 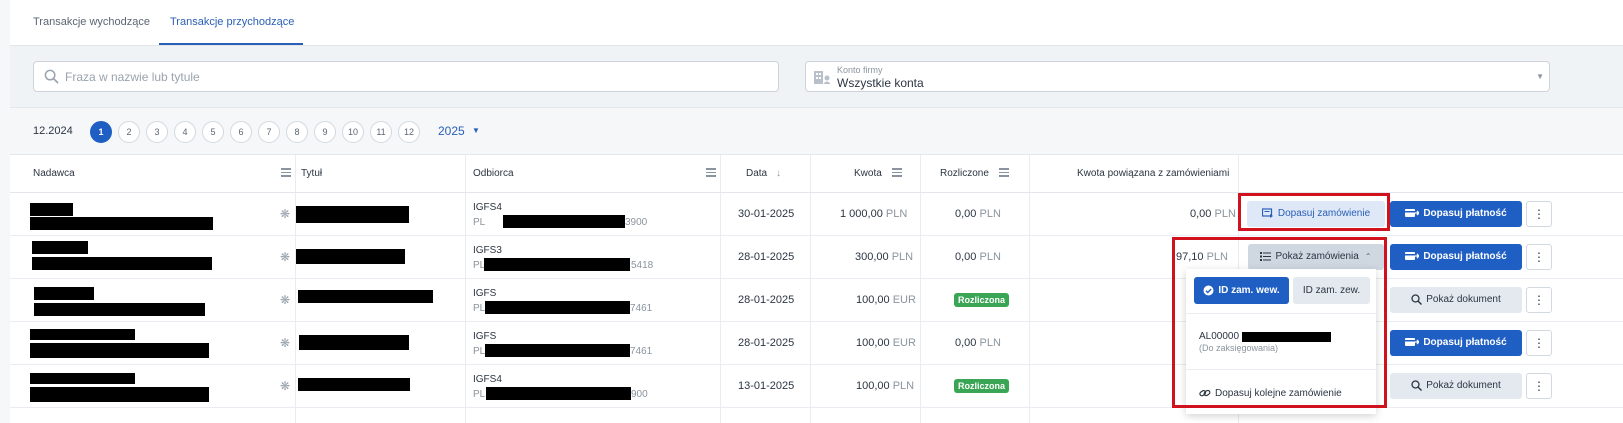 What do you see at coordinates (874, 214) in the screenshot?
I see `amount-cell: 1 000,00 PLN` at bounding box center [874, 214].